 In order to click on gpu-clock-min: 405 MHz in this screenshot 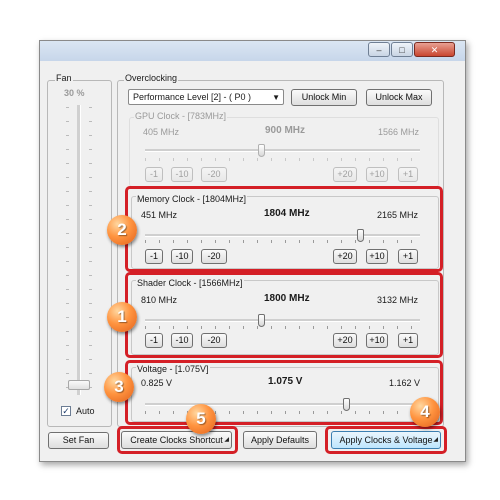, I will do `click(161, 132)`.